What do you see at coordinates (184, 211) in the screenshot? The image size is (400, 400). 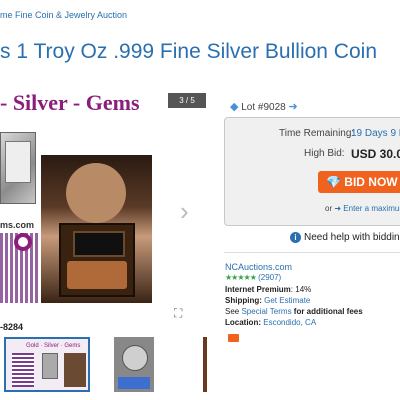 I see `chevron-right-icon: ›` at bounding box center [184, 211].